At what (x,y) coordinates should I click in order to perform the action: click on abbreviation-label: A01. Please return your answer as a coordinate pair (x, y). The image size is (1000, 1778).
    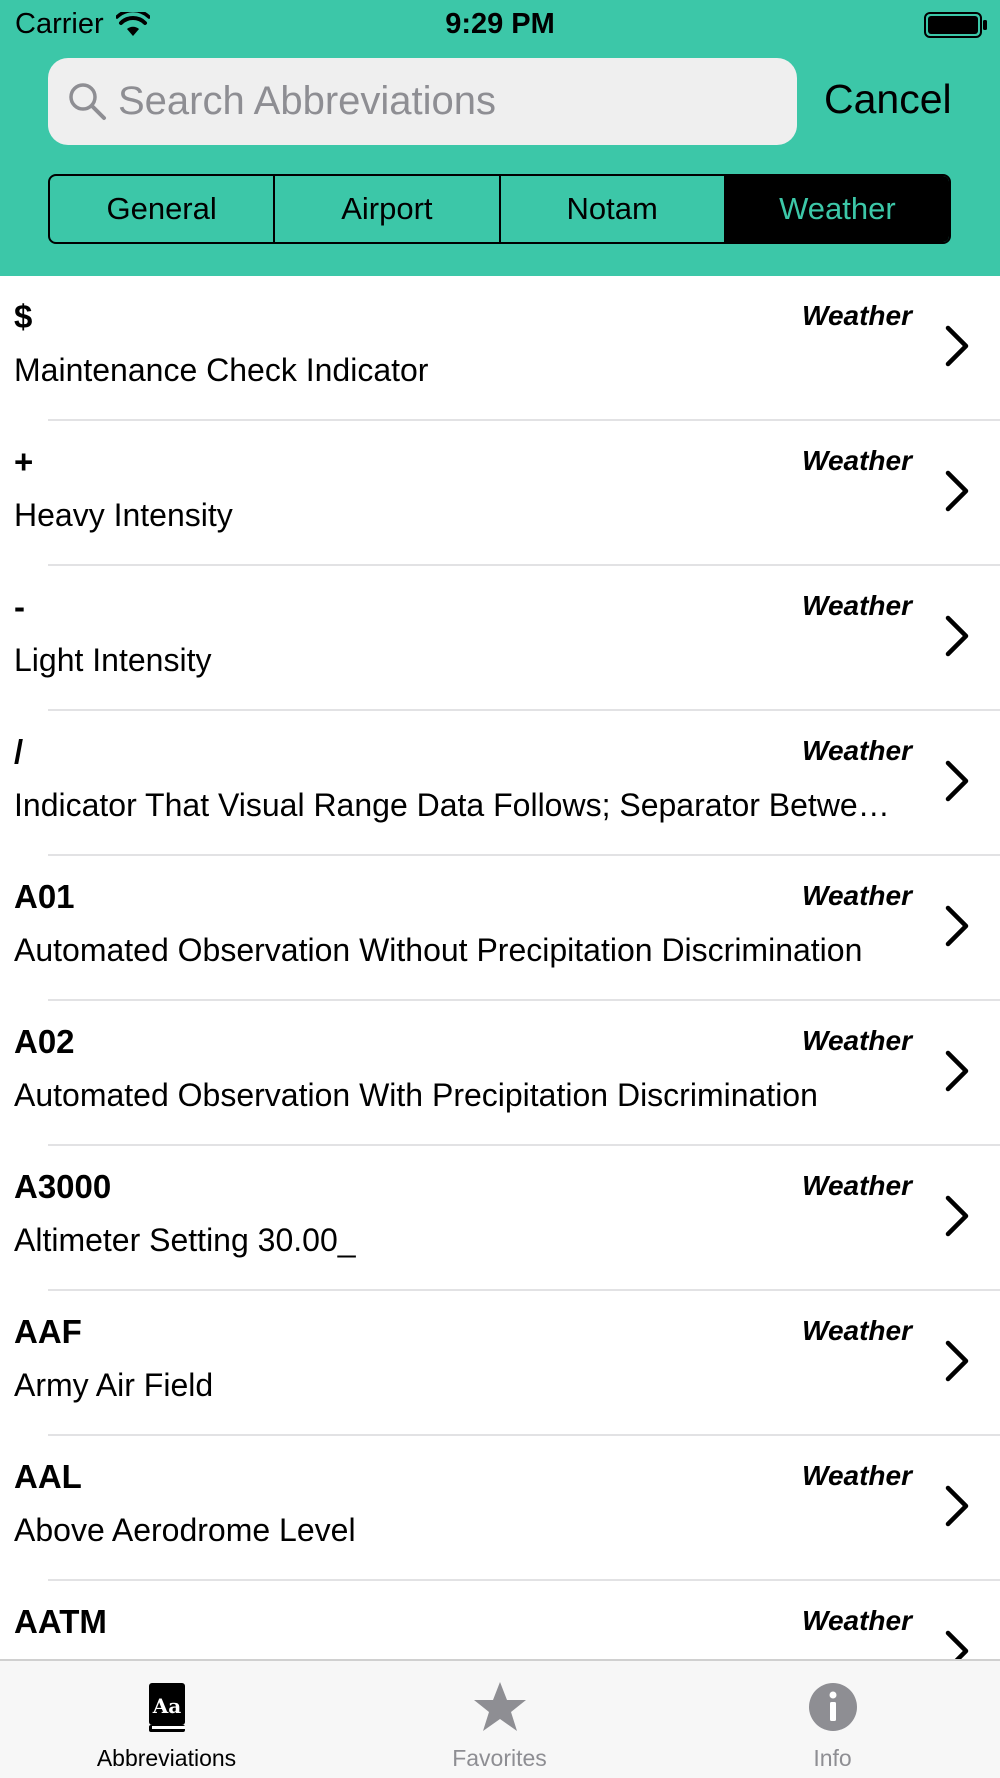
    Looking at the image, I should click on (44, 896).